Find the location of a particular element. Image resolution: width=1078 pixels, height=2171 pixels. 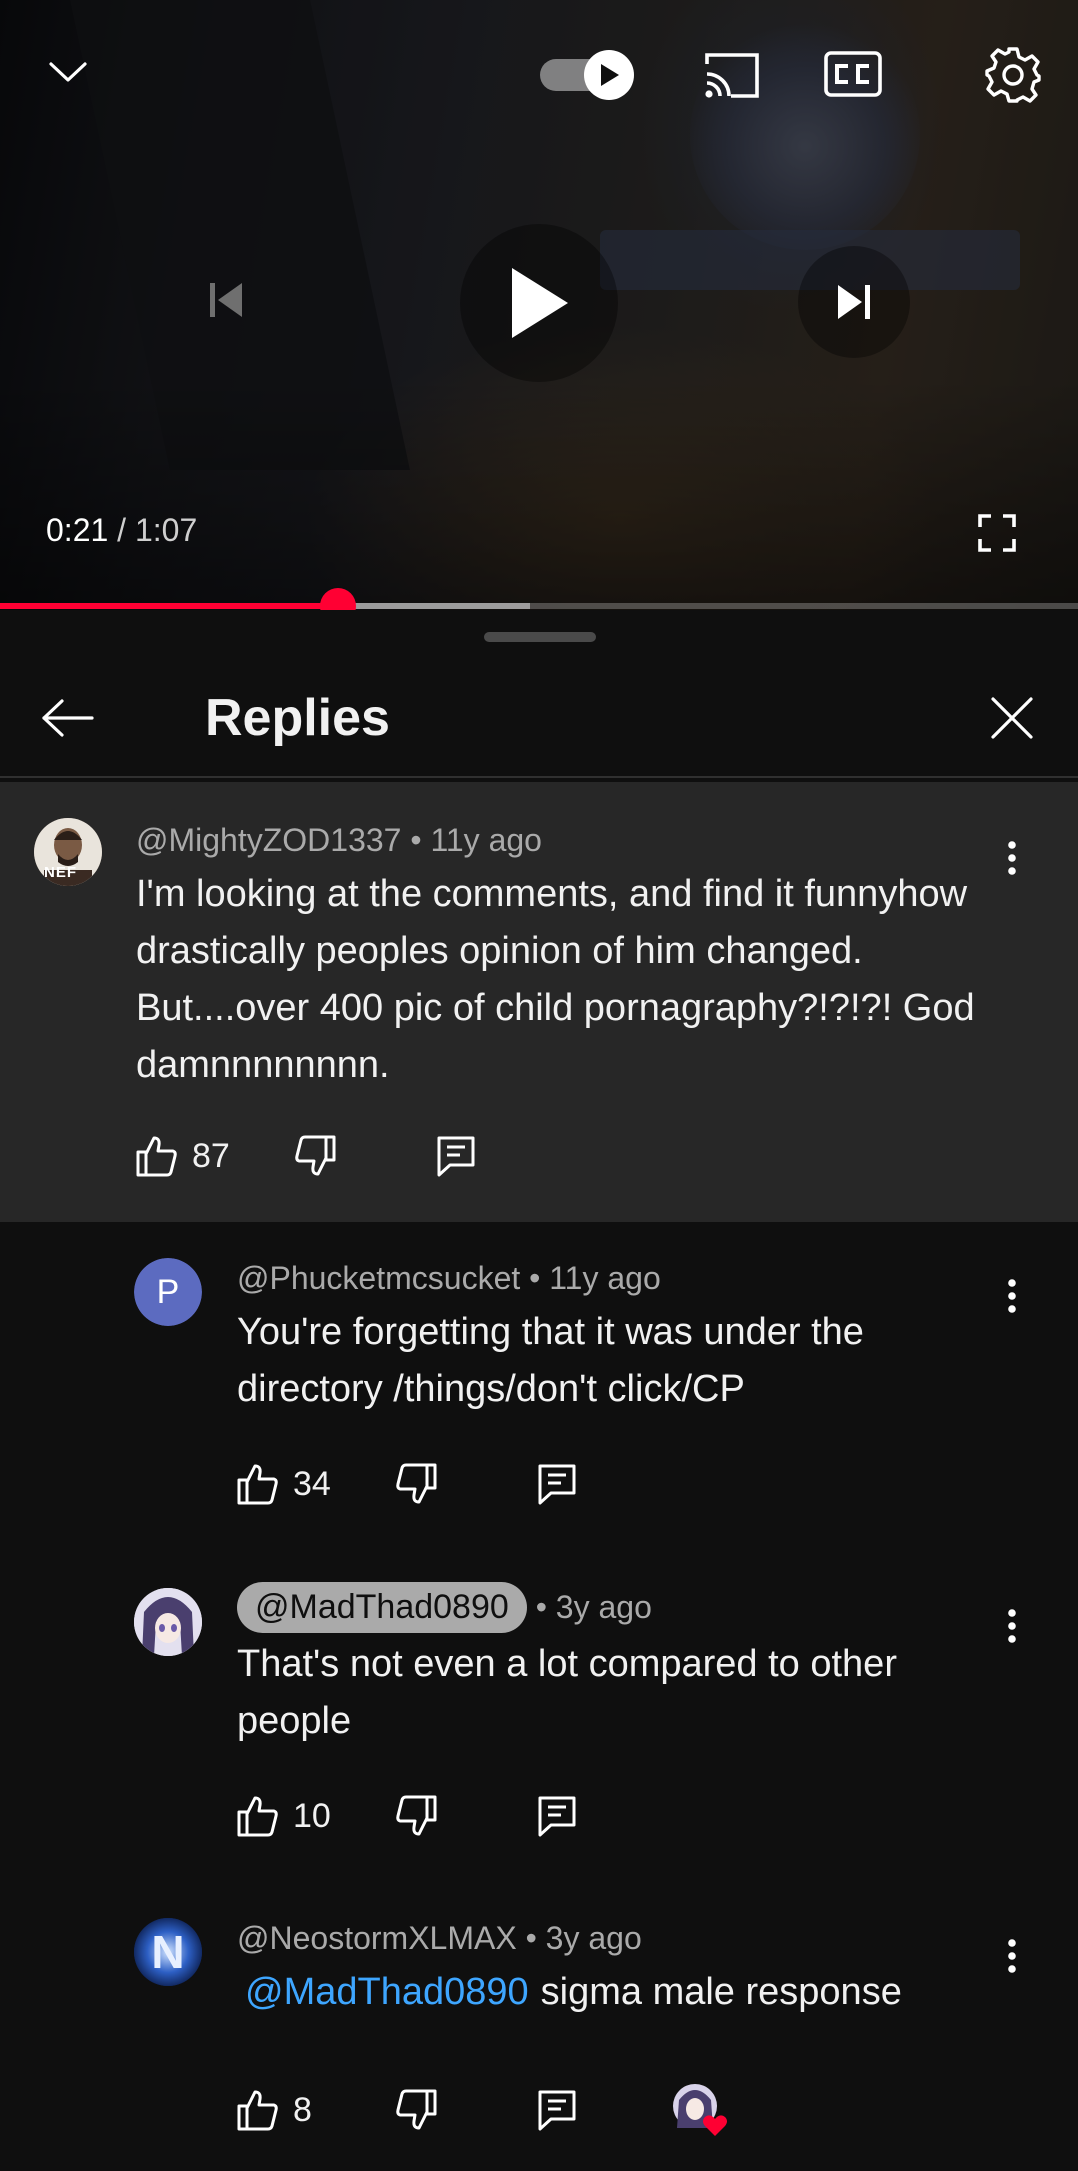

time-display: 0:21 / 1:07 is located at coordinates (121, 530).